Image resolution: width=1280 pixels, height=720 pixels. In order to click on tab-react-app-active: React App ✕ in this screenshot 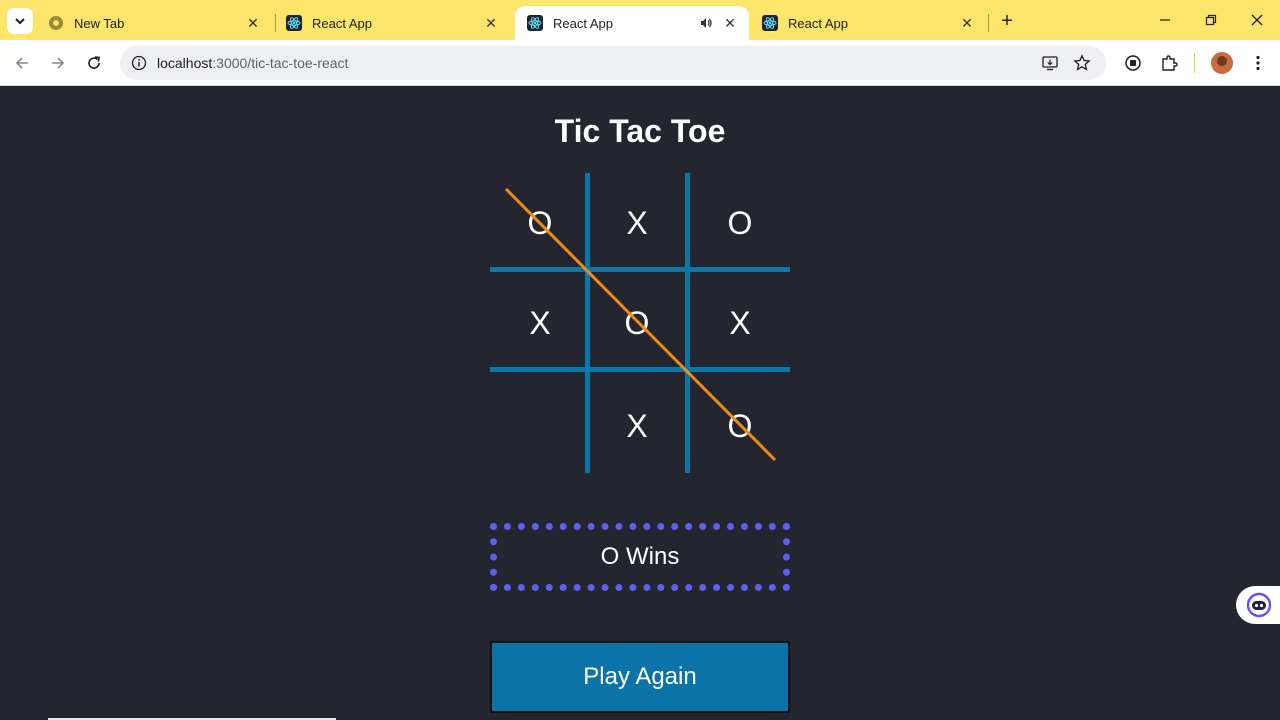, I will do `click(632, 23)`.